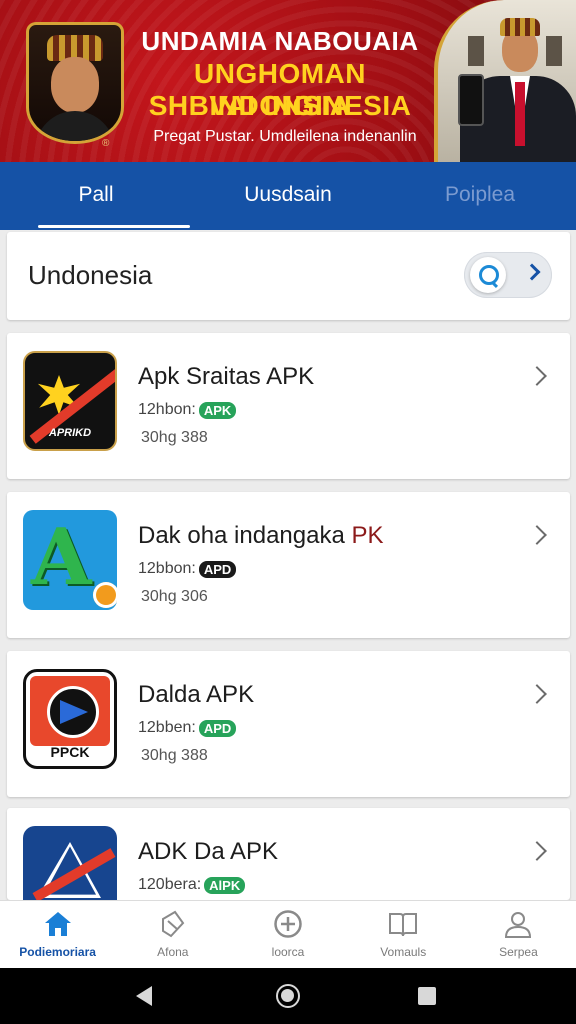 The image size is (576, 1024). I want to click on nav-label: Vomauls, so click(403, 952).